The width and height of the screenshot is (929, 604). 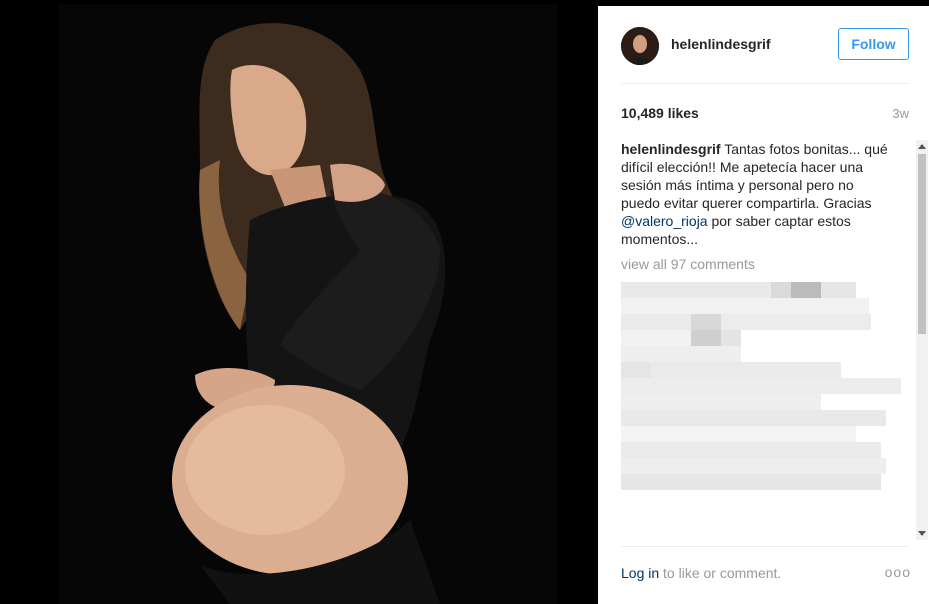 I want to click on login-link: Log in, so click(x=640, y=573).